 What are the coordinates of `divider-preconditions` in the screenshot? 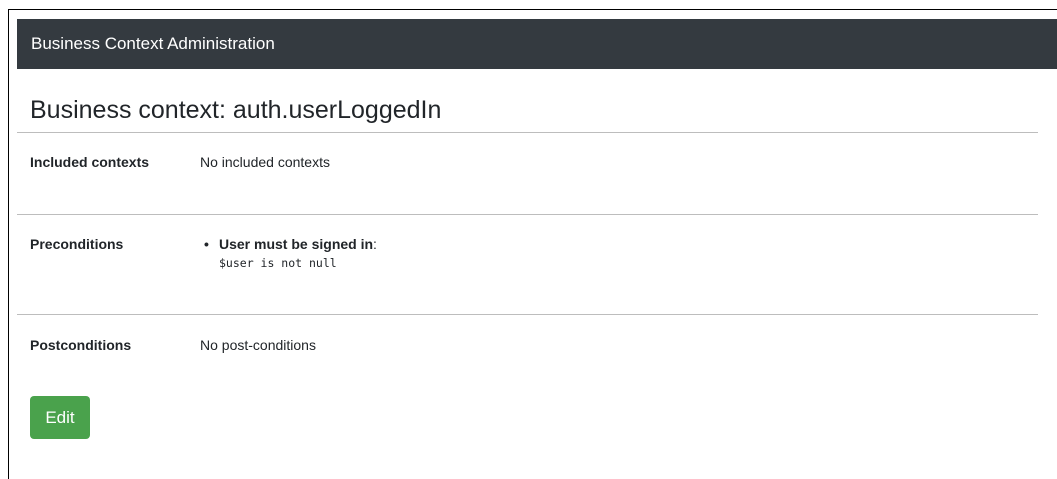 It's located at (527, 314).